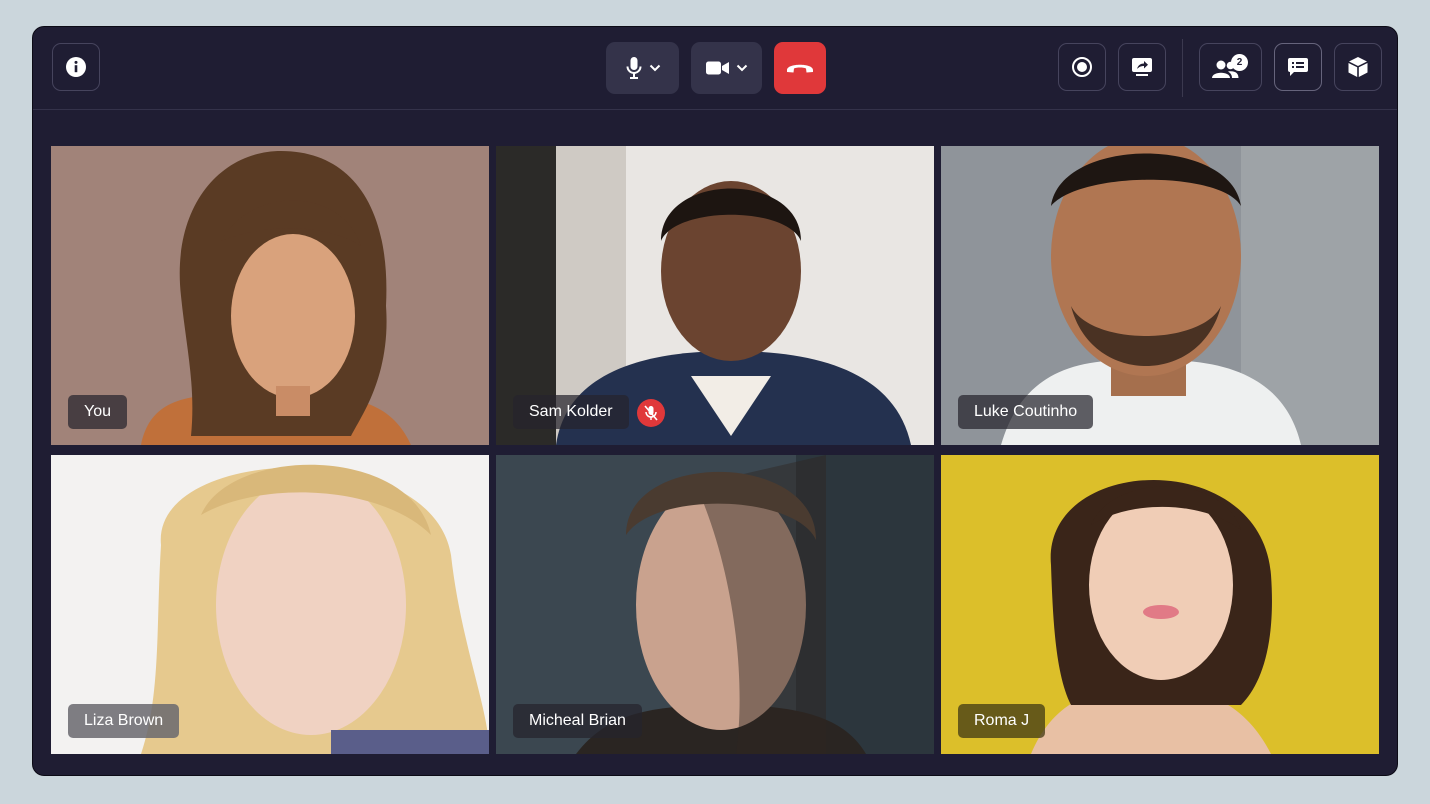 The height and width of the screenshot is (804, 1430). I want to click on video-tile-micheal-brian: Micheal Brian, so click(715, 604).